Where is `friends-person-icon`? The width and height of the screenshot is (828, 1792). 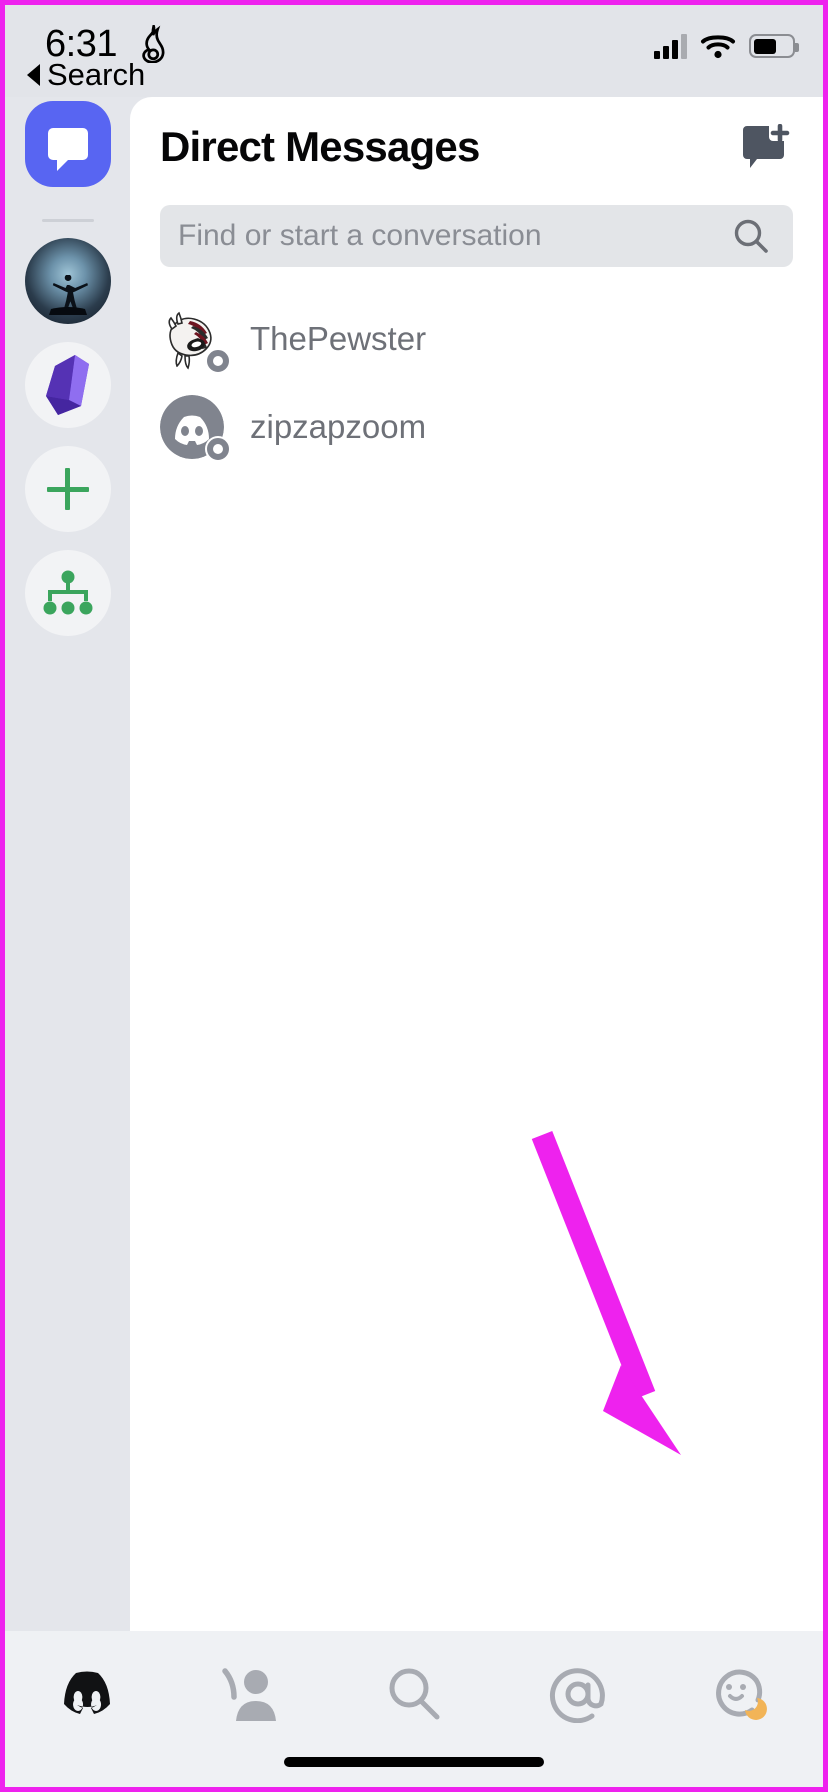
friends-person-icon is located at coordinates (249, 1694).